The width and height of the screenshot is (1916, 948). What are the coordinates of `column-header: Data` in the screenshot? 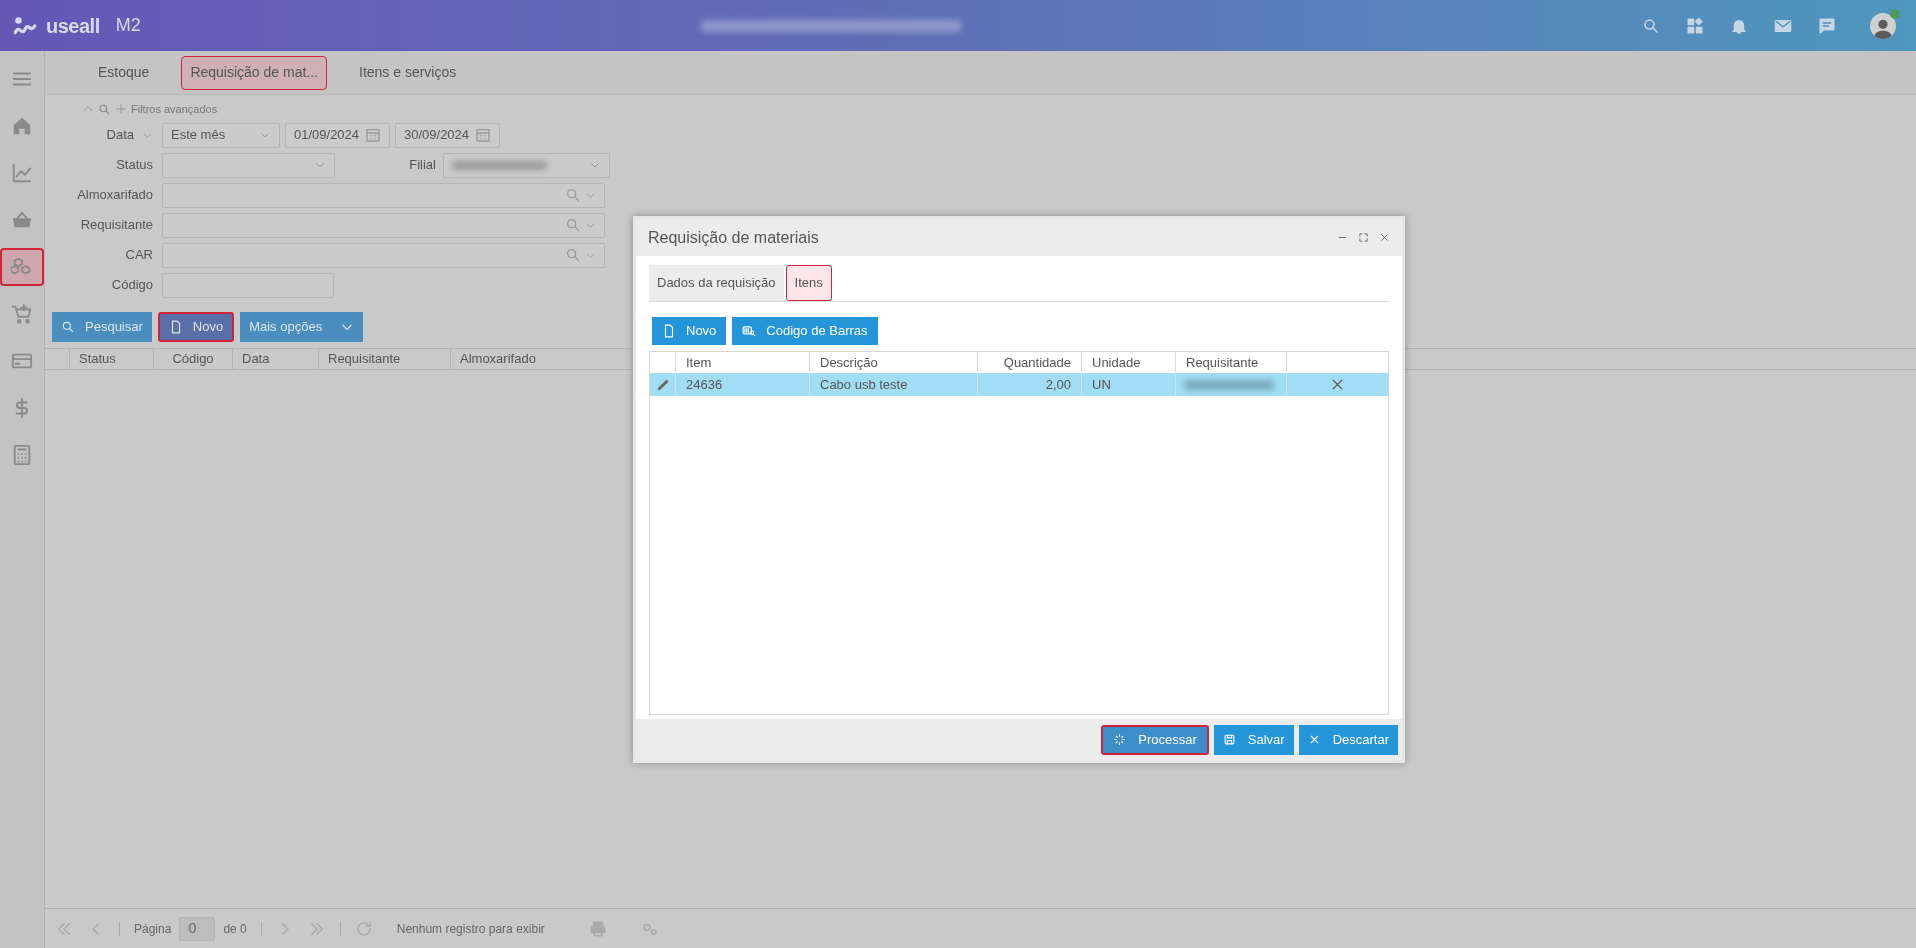 It's located at (276, 358).